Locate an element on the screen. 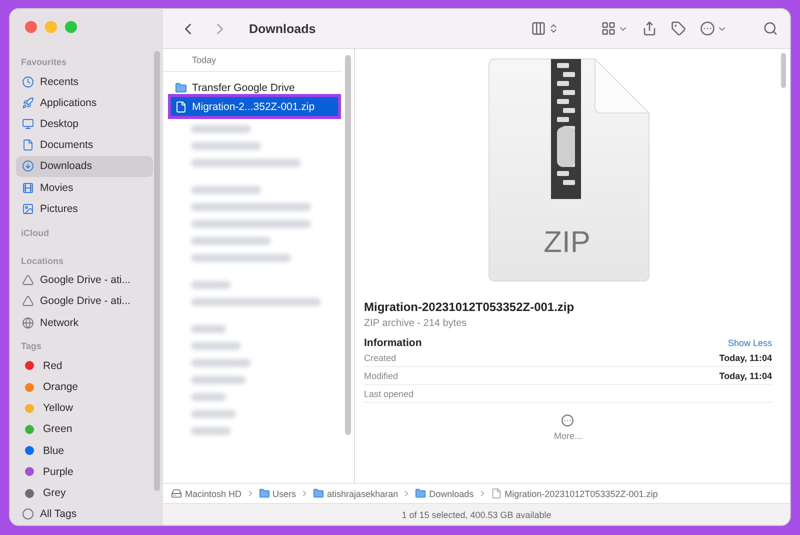  rocket-icon is located at coordinates (28, 102).